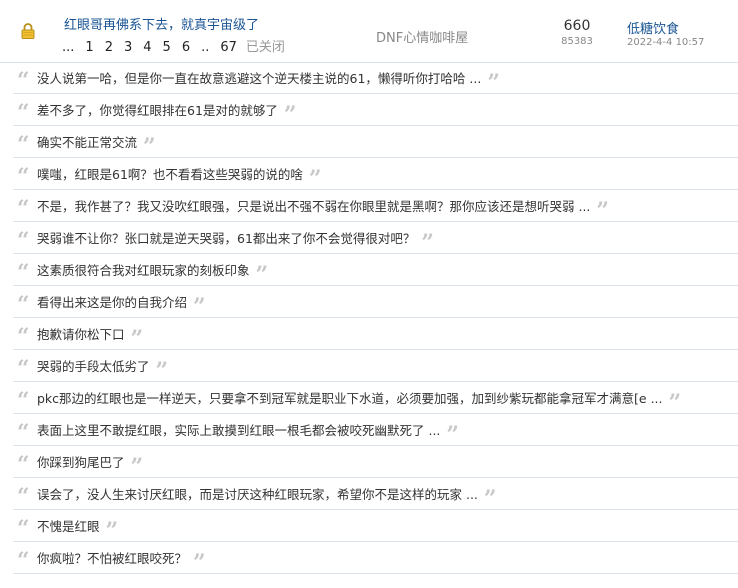  What do you see at coordinates (375, 526) in the screenshot?
I see `reply-item: “ 不愧是红眼 ”` at bounding box center [375, 526].